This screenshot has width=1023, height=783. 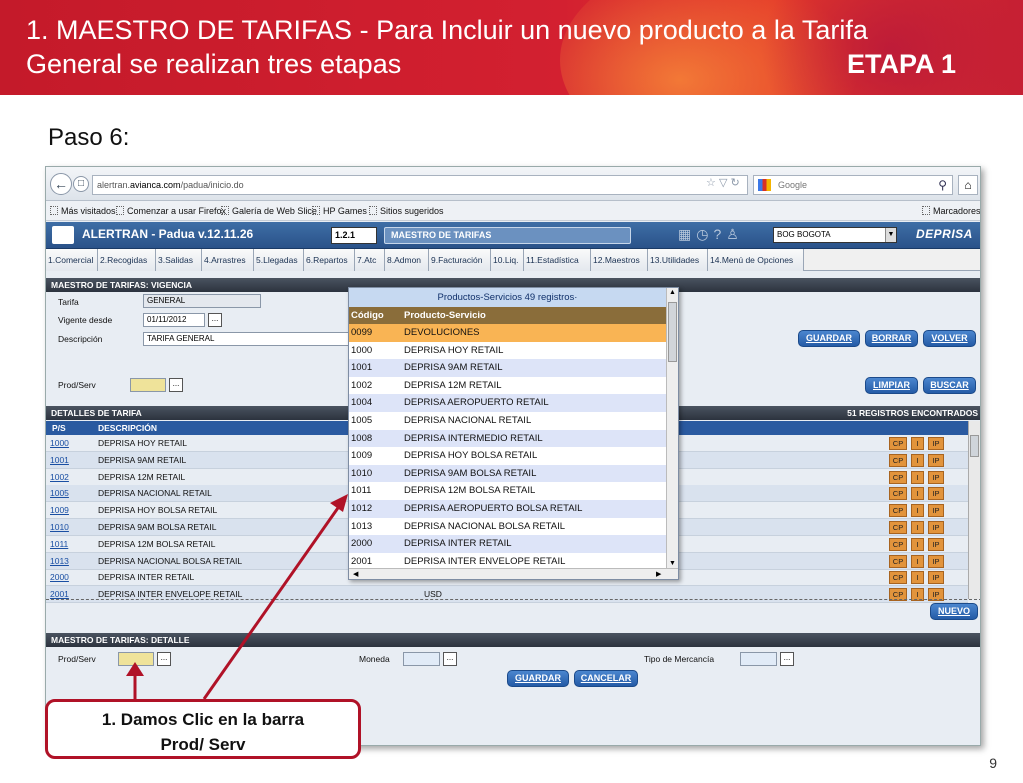 I want to click on annotation-arrows, so click(x=237, y=597).